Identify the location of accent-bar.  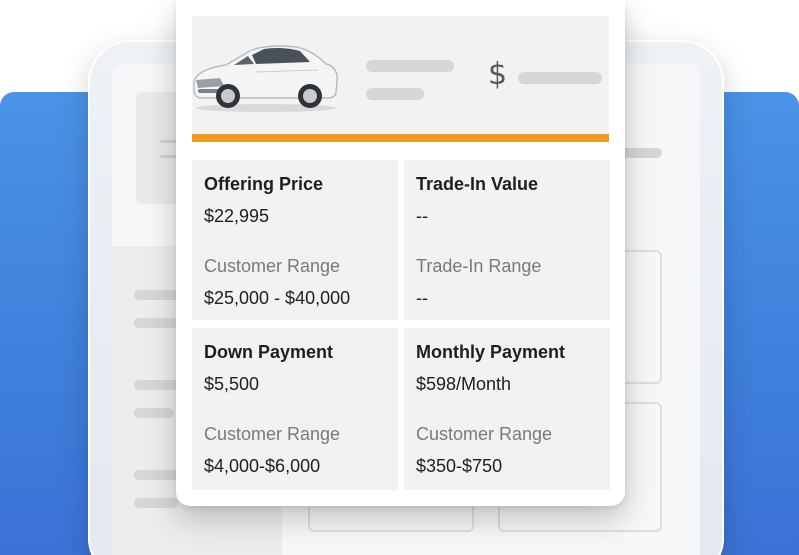
(400, 138).